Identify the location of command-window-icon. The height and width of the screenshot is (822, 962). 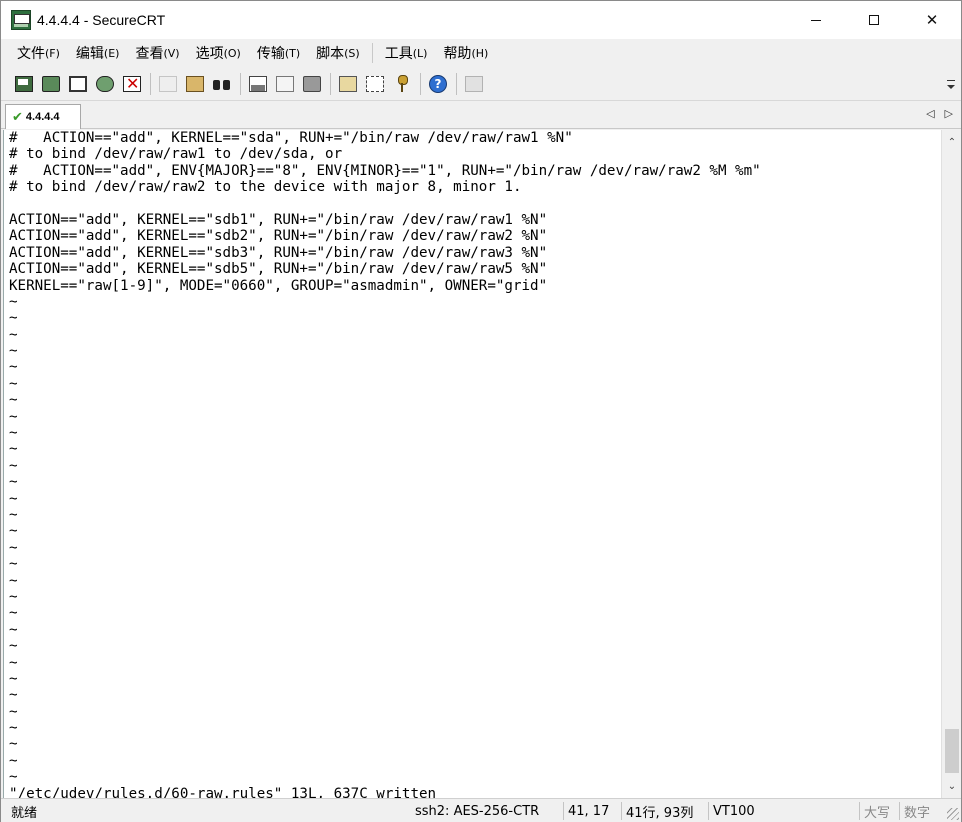
(474, 83).